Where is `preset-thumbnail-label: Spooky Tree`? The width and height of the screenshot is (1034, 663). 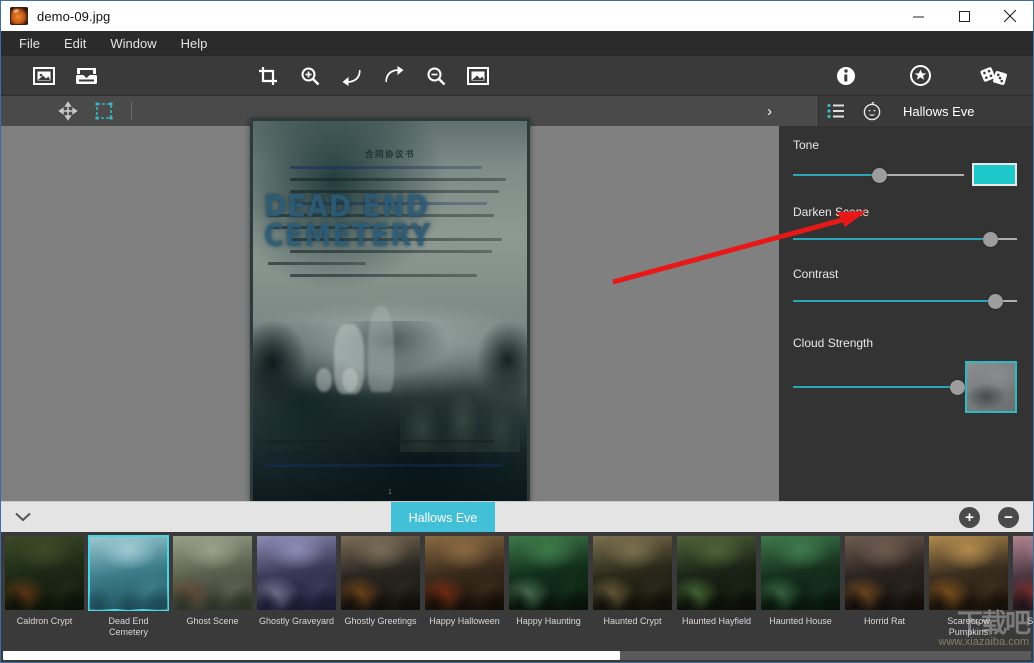 preset-thumbnail-label: Spooky Tree is located at coordinates (1030, 621).